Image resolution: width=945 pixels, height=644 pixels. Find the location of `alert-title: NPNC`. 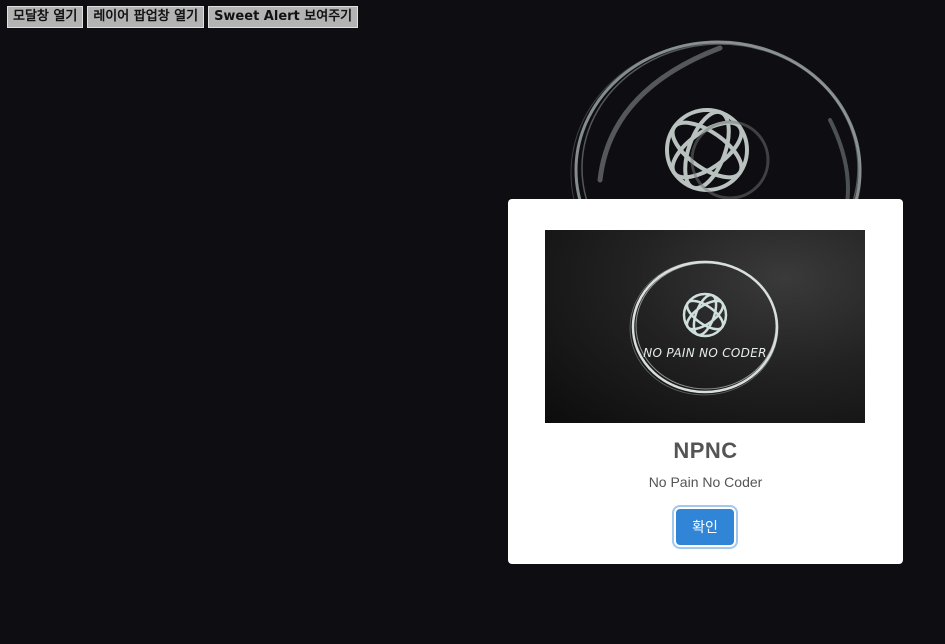

alert-title: NPNC is located at coordinates (705, 450).